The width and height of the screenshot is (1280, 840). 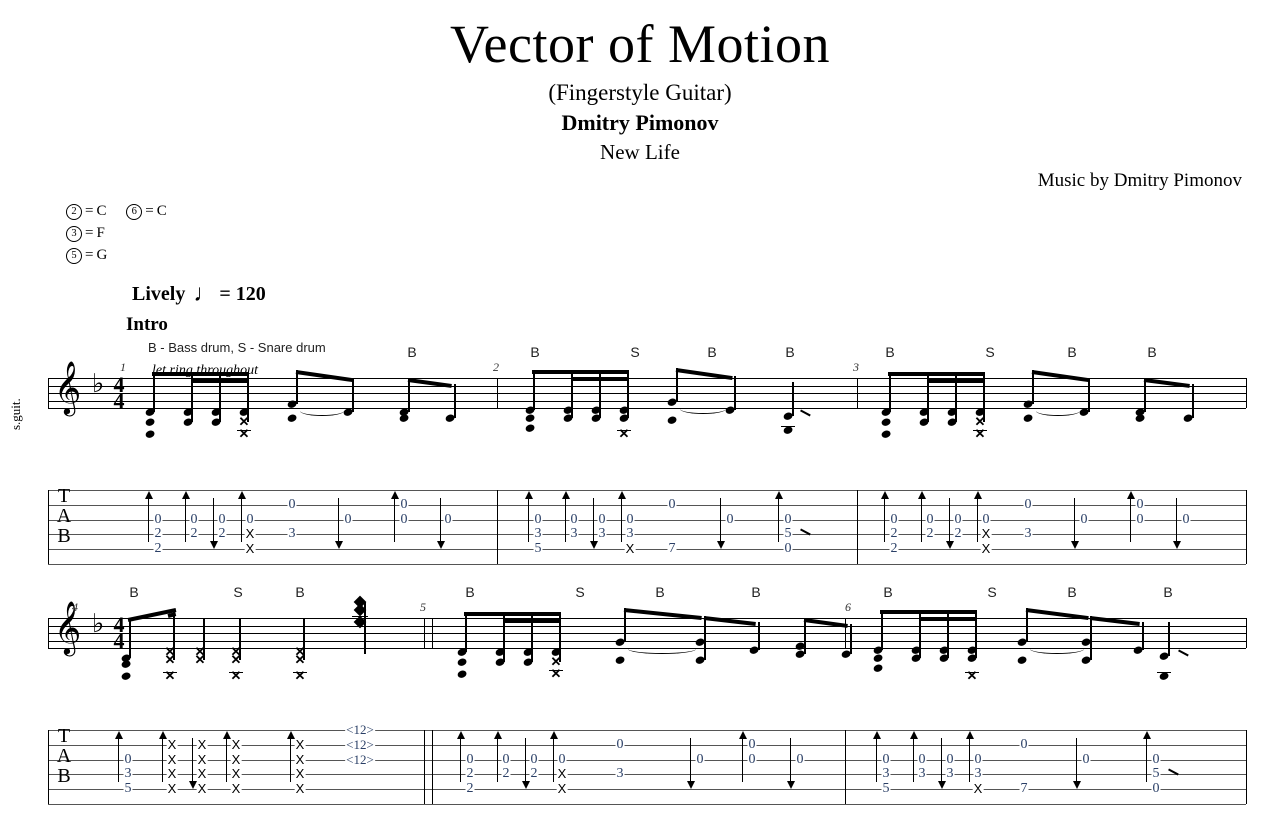 I want to click on tab-letter: T, so click(x=64, y=496).